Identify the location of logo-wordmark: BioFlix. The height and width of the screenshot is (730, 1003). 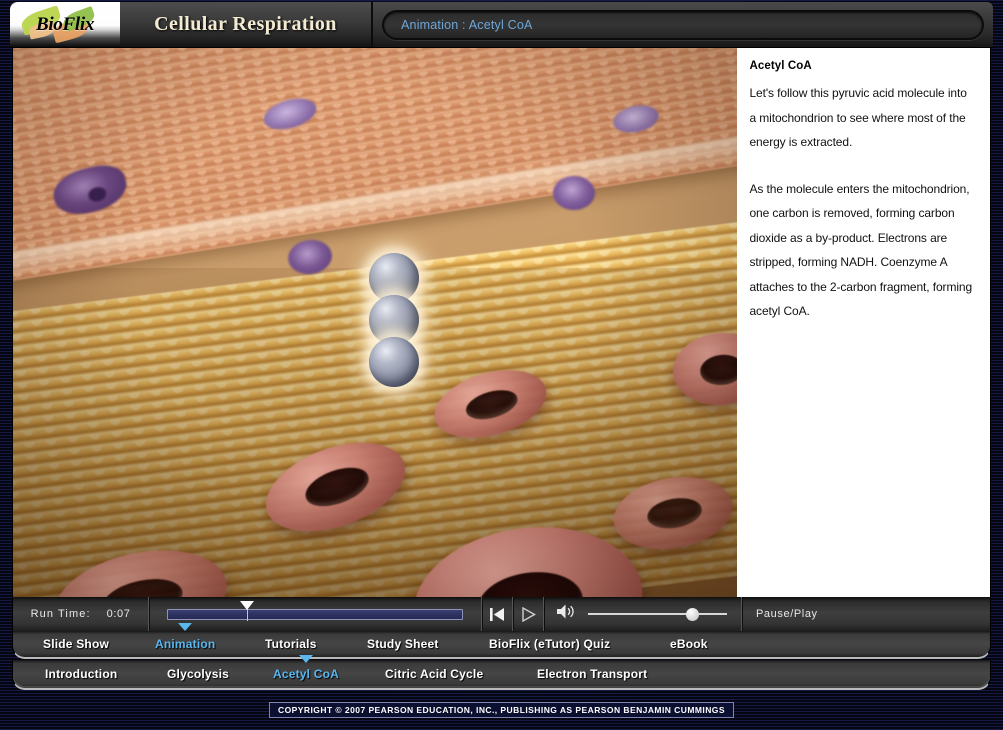
(65, 24).